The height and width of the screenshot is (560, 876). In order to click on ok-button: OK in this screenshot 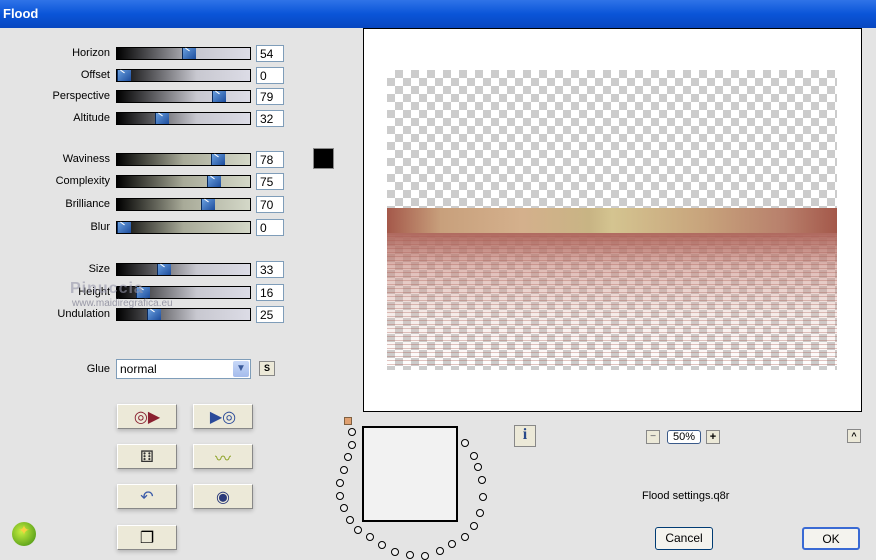, I will do `click(831, 538)`.